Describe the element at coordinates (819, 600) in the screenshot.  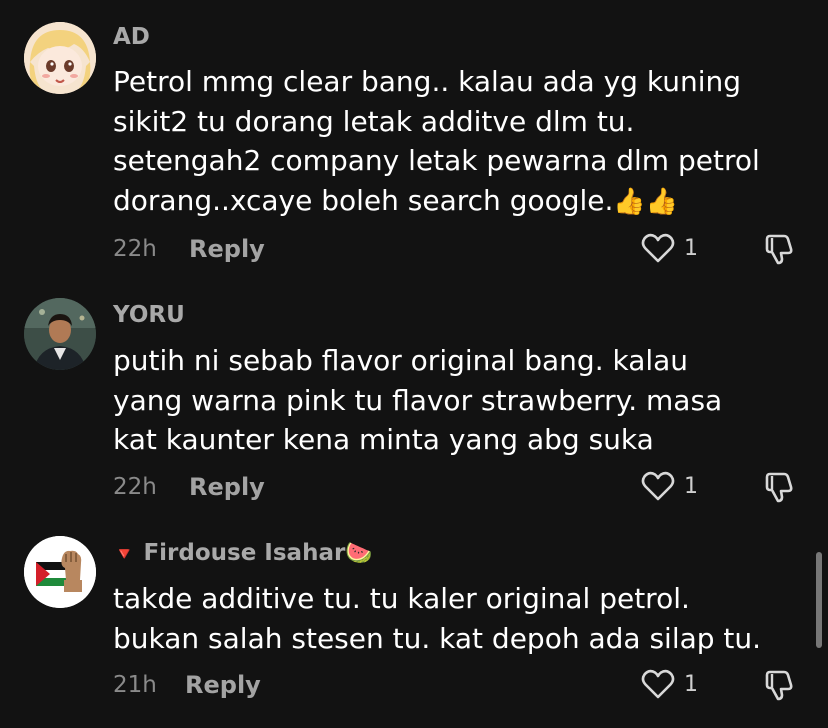
I see `scrollbar` at that location.